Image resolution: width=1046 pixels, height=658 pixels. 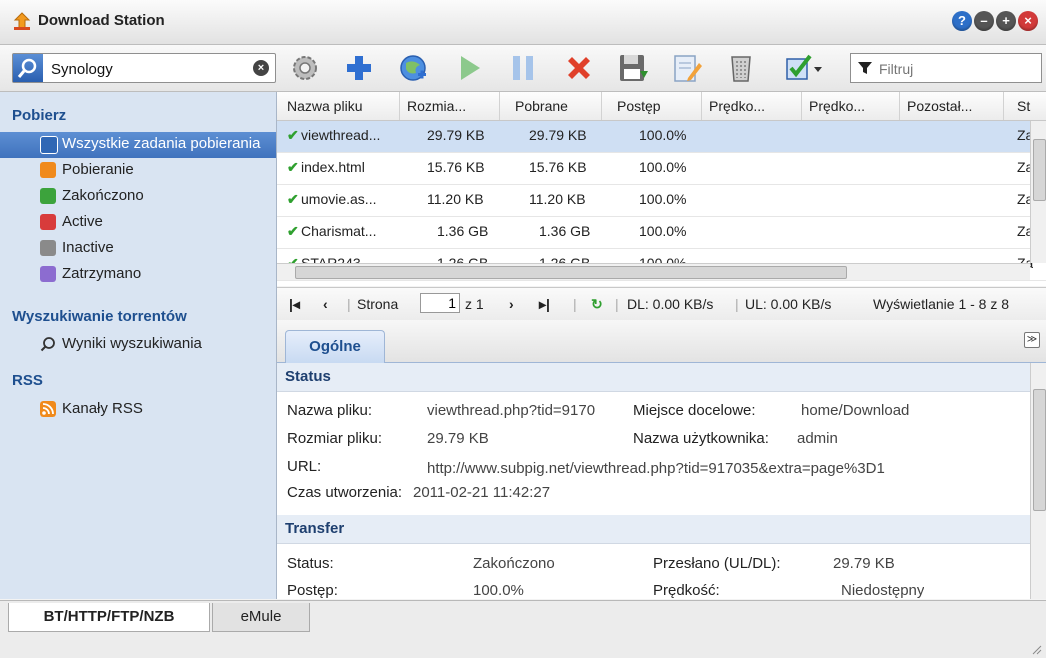 What do you see at coordinates (1023, 106) in the screenshot?
I see `column-header-status: St` at bounding box center [1023, 106].